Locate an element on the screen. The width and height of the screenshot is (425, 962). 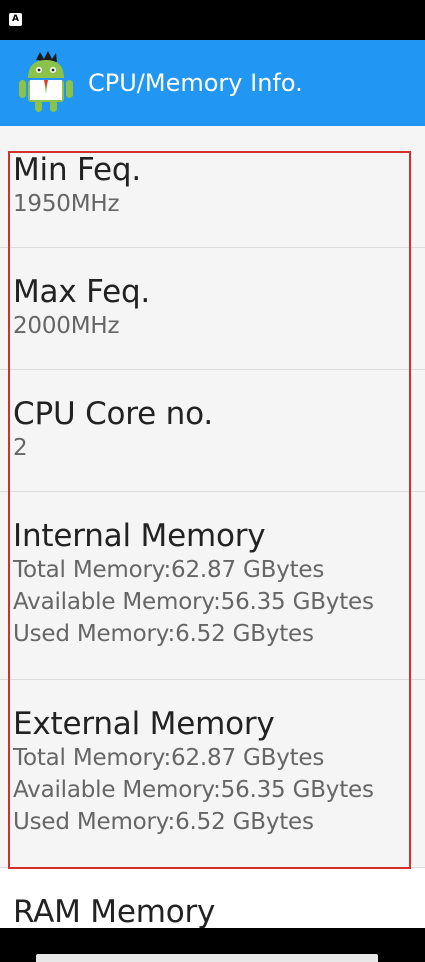
item-title: Internal Memory is located at coordinates (139, 536).